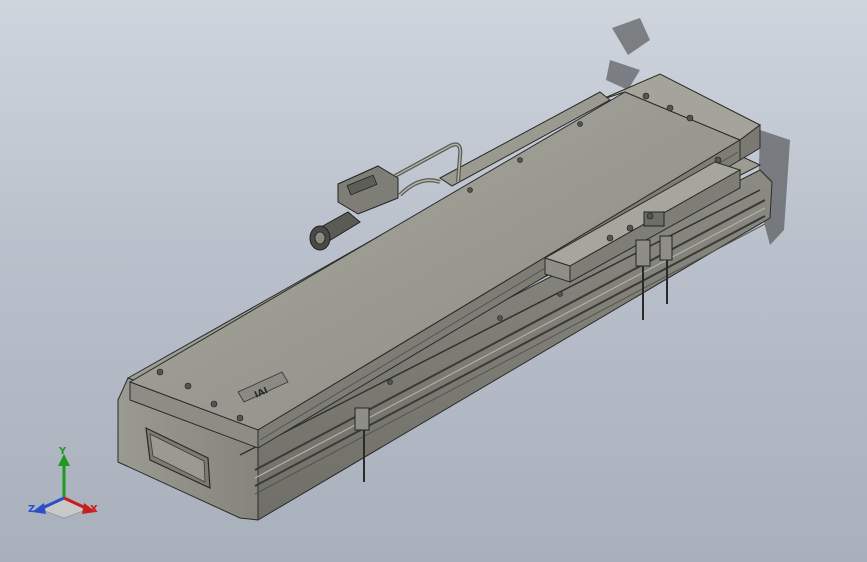  What do you see at coordinates (63, 451) in the screenshot?
I see `y-axis-label: Y` at bounding box center [63, 451].